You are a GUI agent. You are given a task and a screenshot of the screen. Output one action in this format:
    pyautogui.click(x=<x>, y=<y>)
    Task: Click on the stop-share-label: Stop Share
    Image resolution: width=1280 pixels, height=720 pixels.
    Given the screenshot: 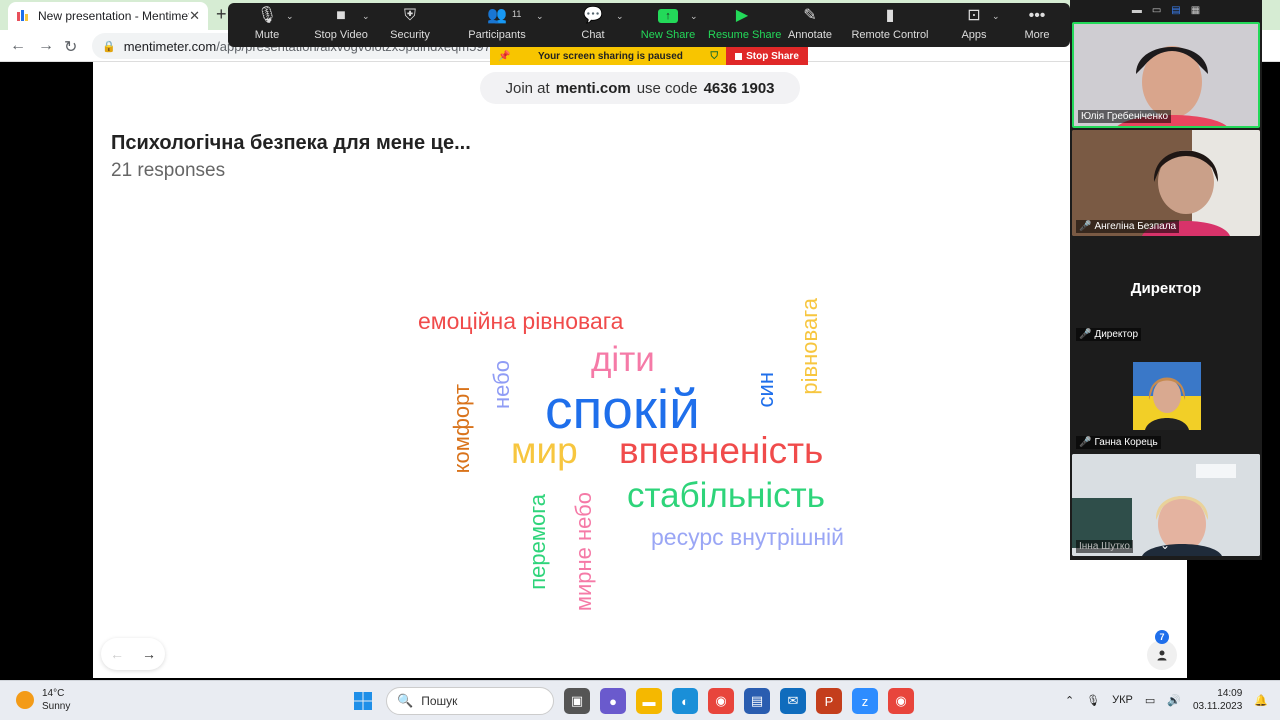 What is the action you would take?
    pyautogui.click(x=772, y=56)
    